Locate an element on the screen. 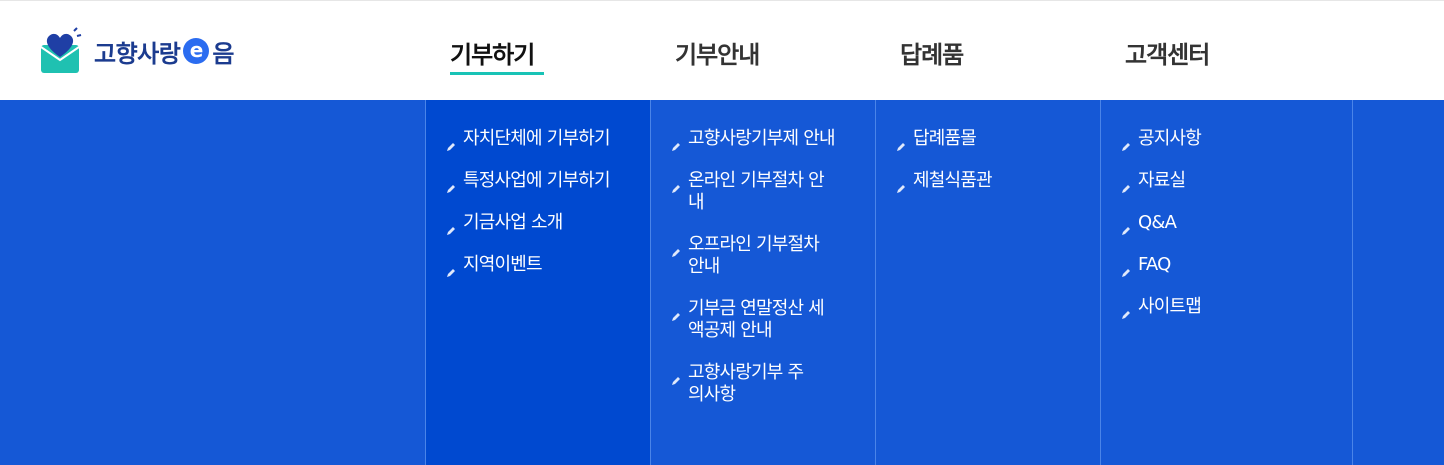 This screenshot has width=1444, height=465. submenu-item: Q&A is located at coordinates (1222, 223).